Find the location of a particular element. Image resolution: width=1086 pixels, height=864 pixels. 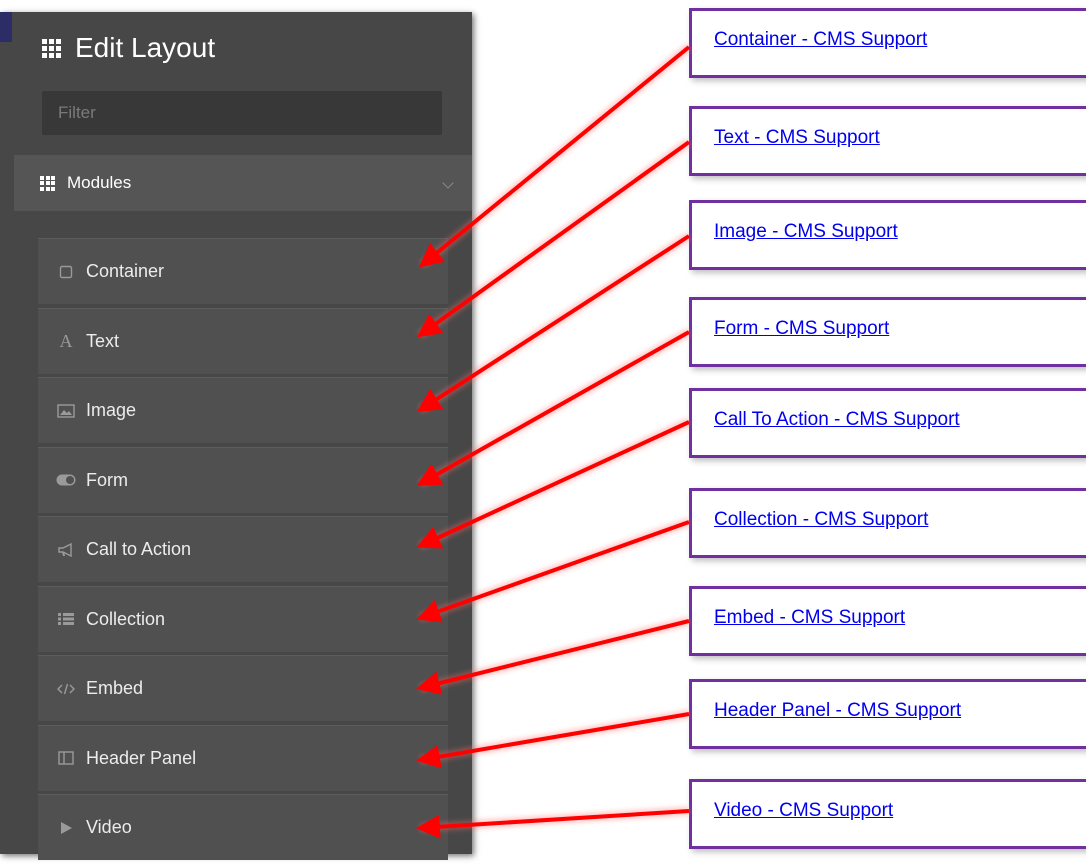

link-collection-cms-support: Collection - CMS Support is located at coordinates (821, 520).